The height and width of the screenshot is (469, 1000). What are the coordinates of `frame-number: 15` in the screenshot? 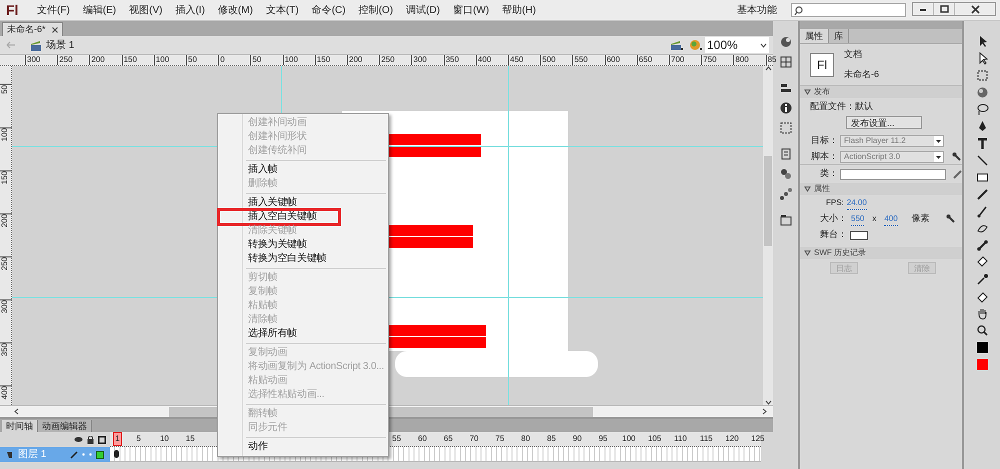 It's located at (190, 439).